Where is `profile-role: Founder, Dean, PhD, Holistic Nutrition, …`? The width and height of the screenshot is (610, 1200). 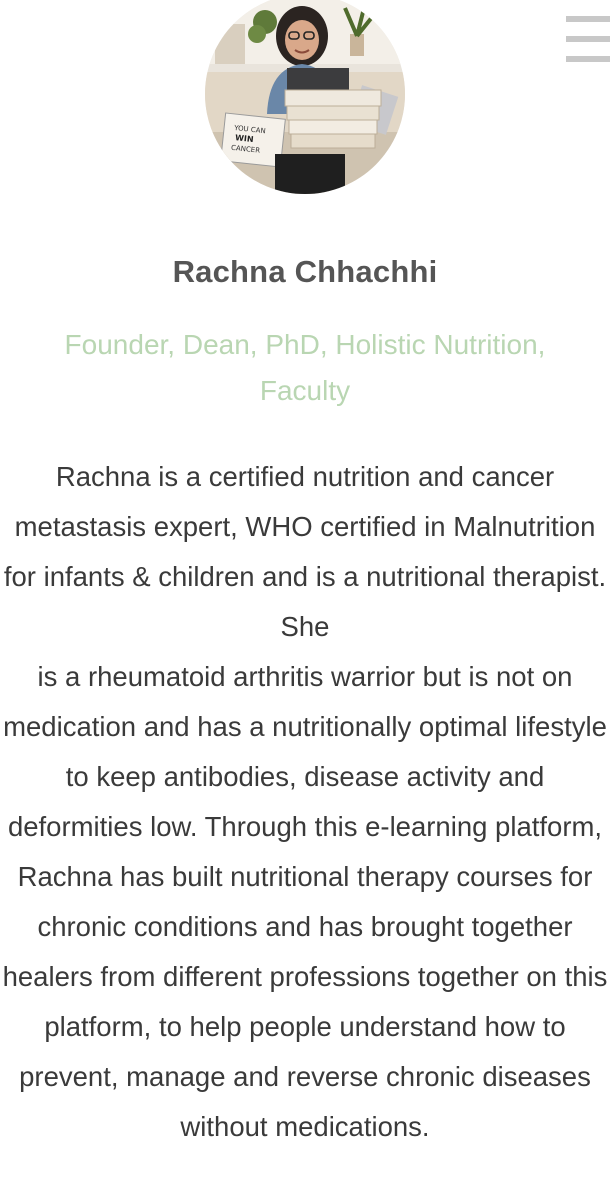 profile-role: Founder, Dean, PhD, Holistic Nutrition, … is located at coordinates (305, 367).